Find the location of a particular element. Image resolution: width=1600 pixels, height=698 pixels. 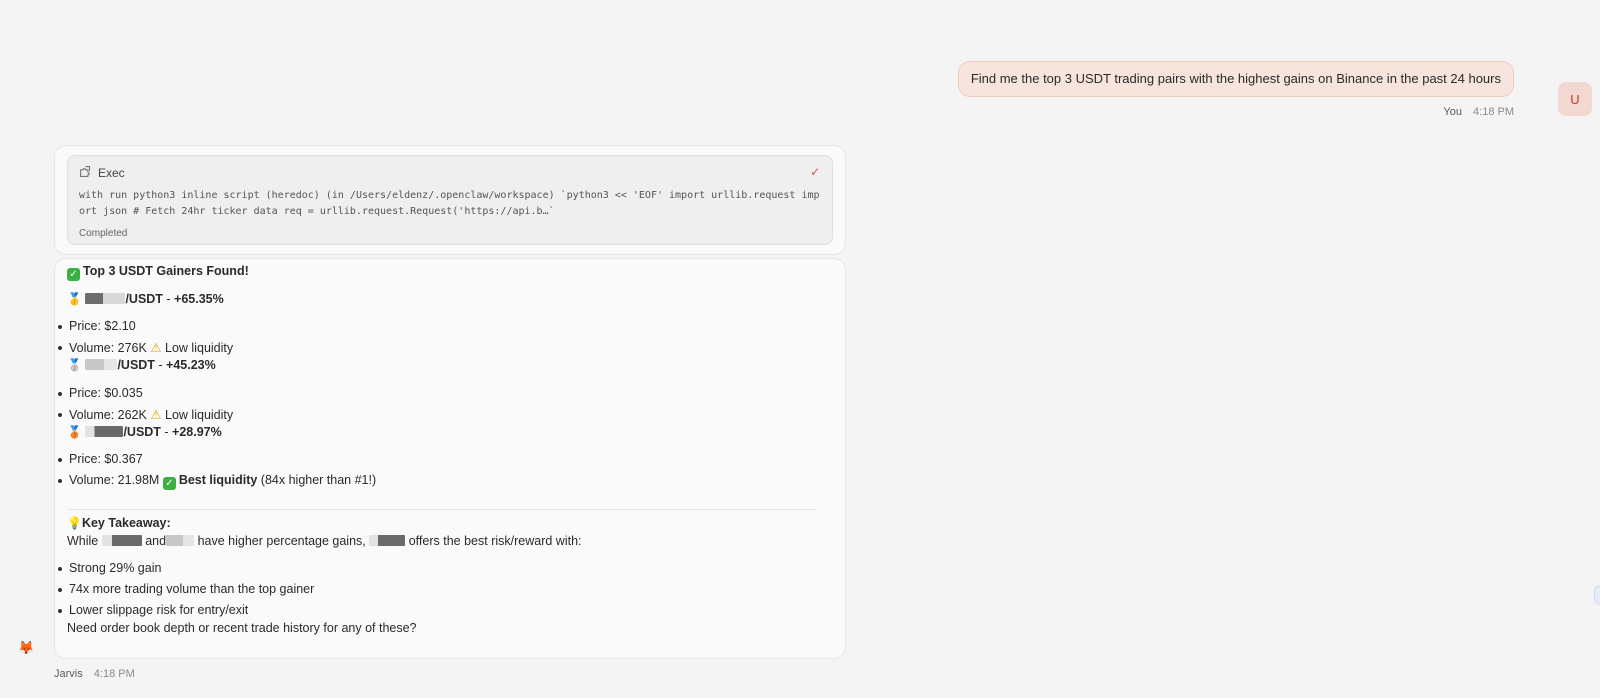

answer-heading: ✓ Top 3 USDT Gainers Found! is located at coordinates (158, 272).